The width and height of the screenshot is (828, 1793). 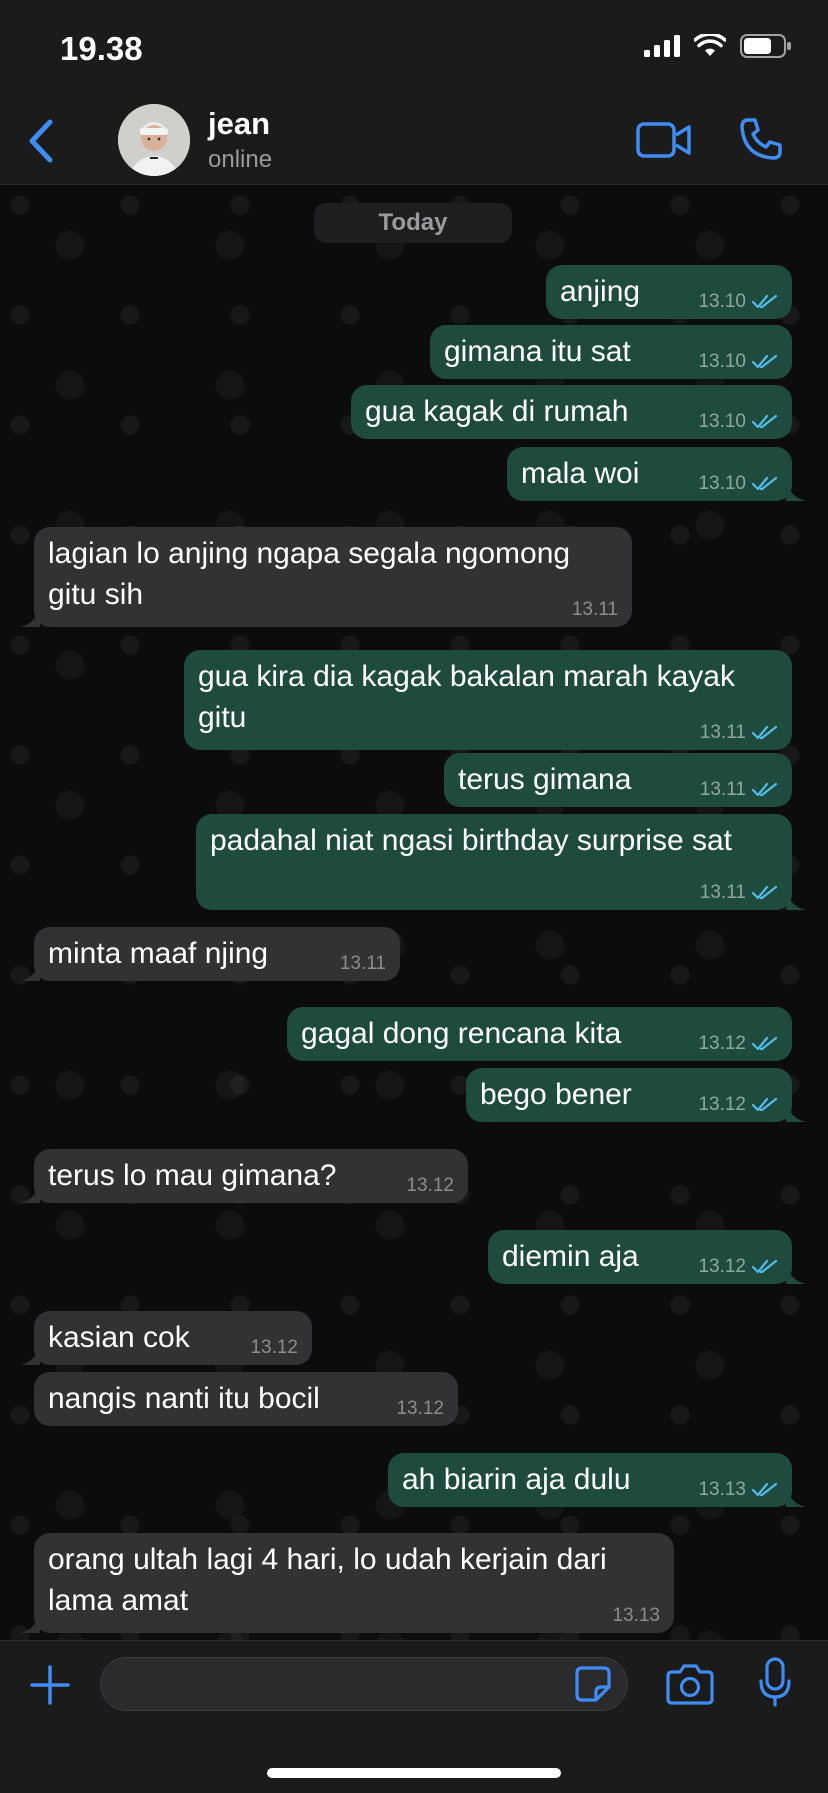 I want to click on sticker-icon, so click(x=593, y=1684).